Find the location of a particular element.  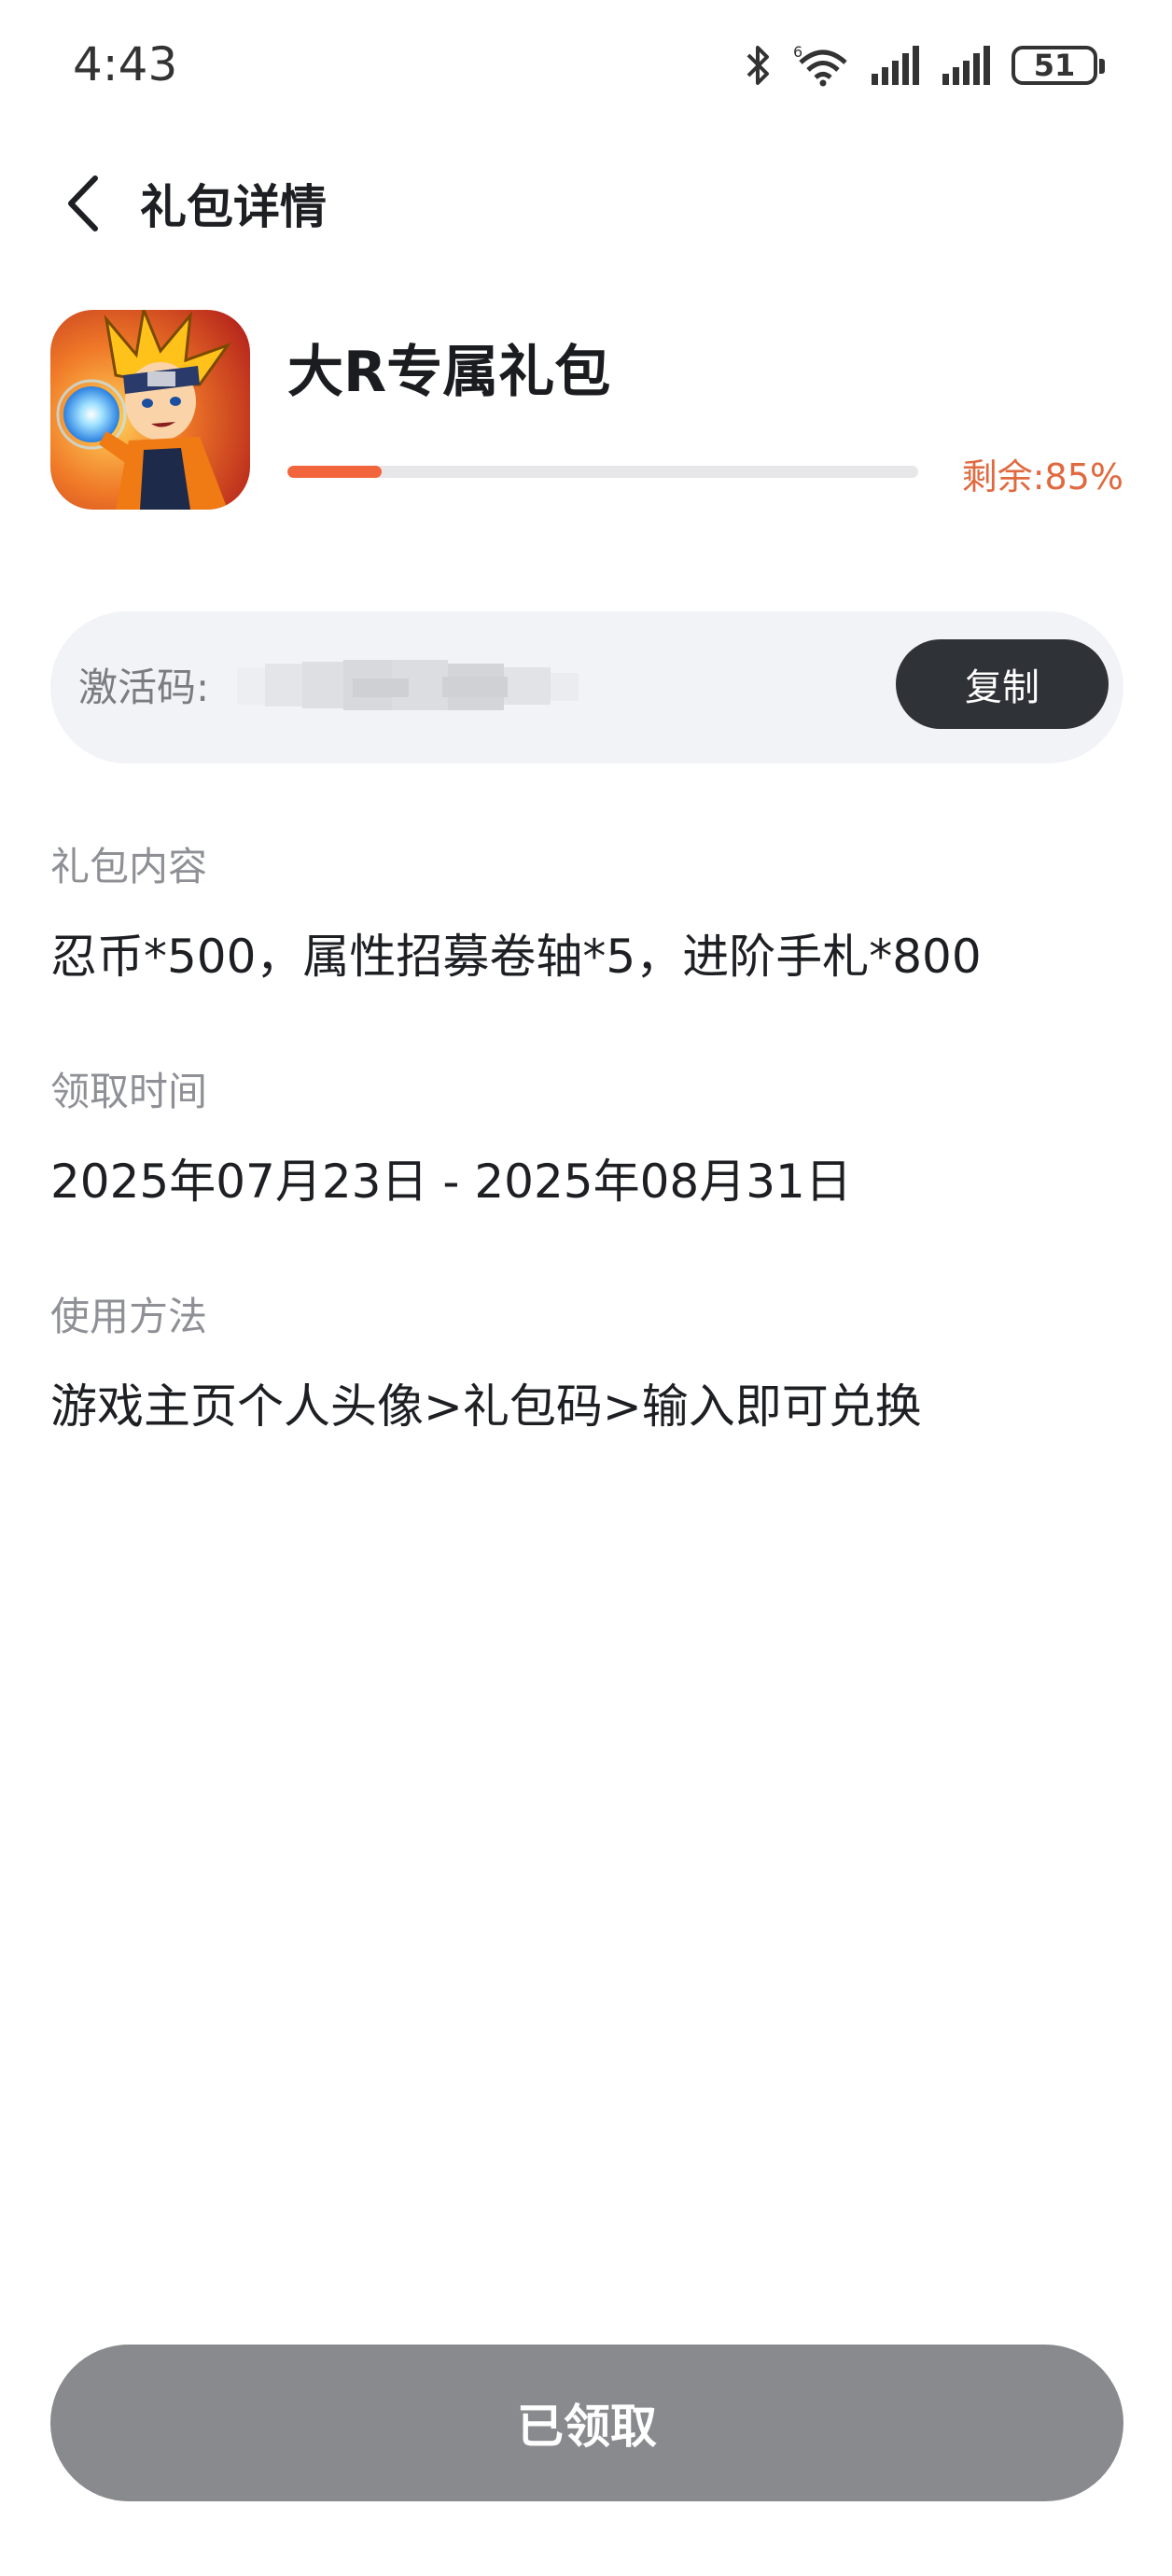

claimed-button: 已领取 is located at coordinates (586, 2423).